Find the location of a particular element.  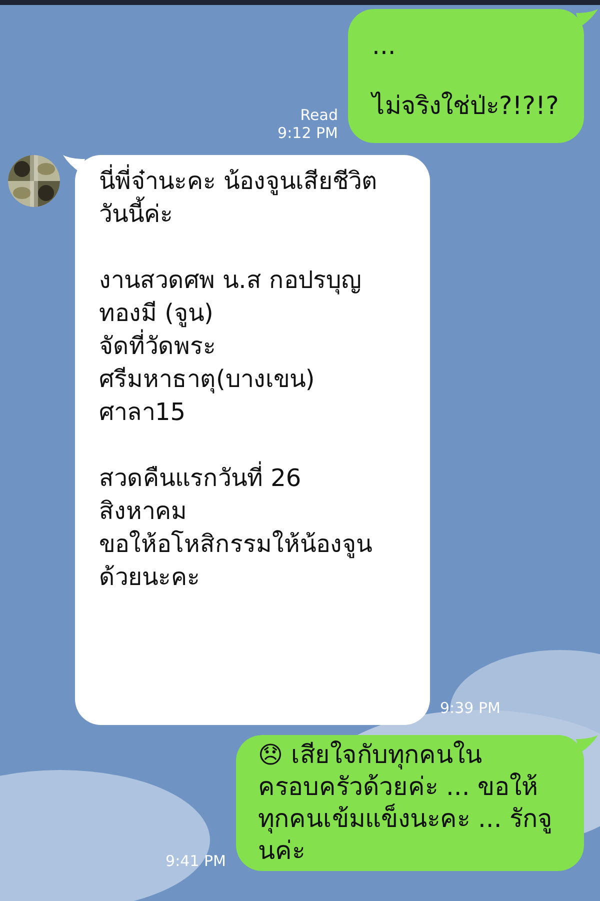

sad-face-emoji: 😞 is located at coordinates (271, 755).